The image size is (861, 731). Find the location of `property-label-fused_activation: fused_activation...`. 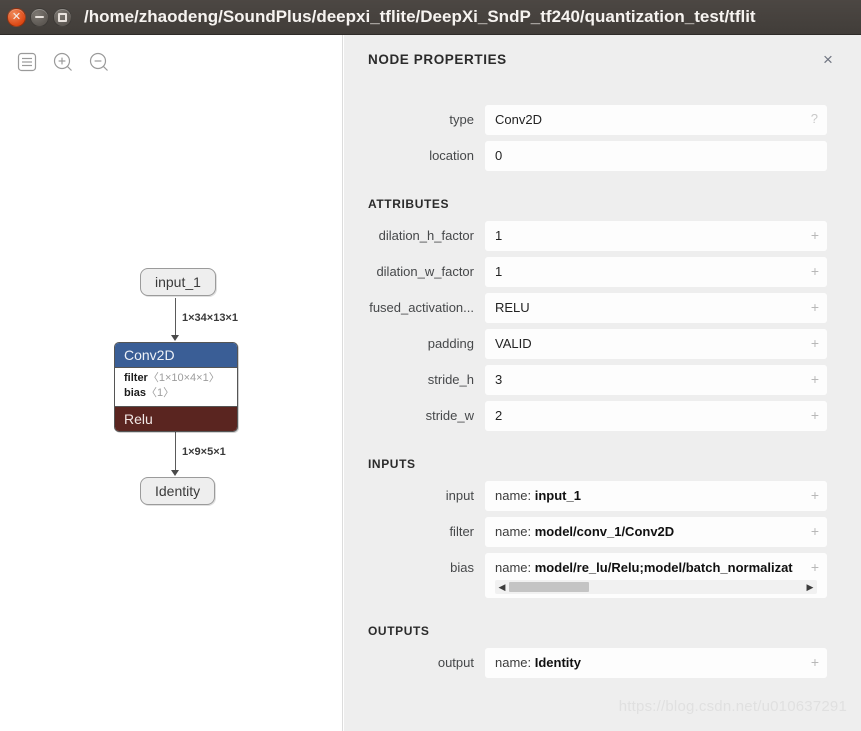

property-label-fused_activation: fused_activation... is located at coordinates (421, 307).